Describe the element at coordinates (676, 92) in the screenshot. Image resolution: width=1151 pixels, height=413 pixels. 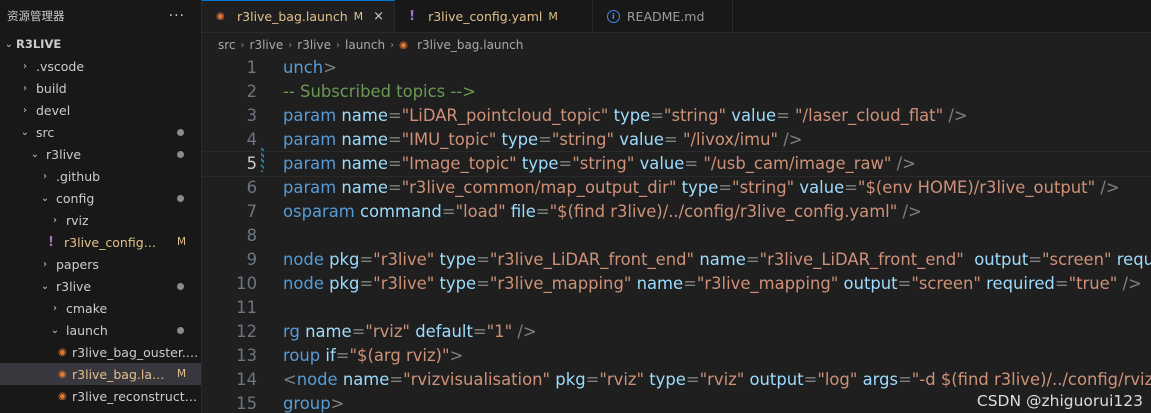
I see `code-line: 2 -- Subscribed topics -->` at that location.